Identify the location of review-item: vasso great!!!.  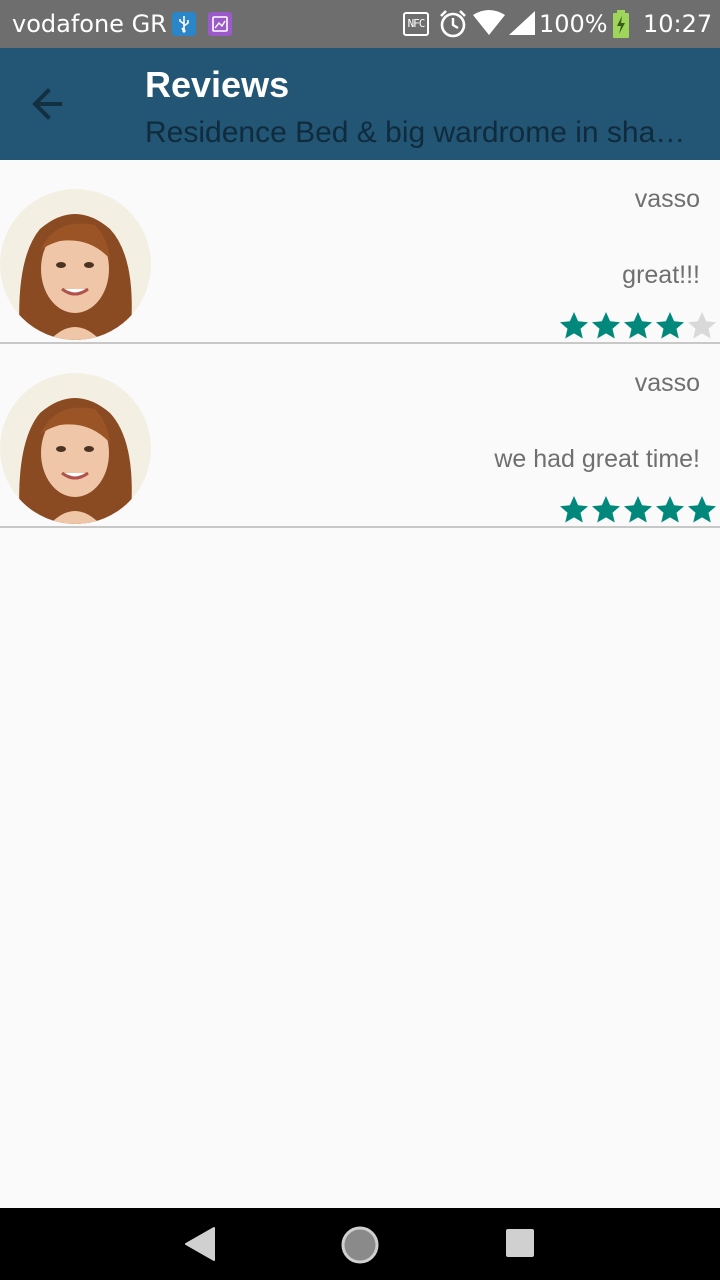
(360, 252).